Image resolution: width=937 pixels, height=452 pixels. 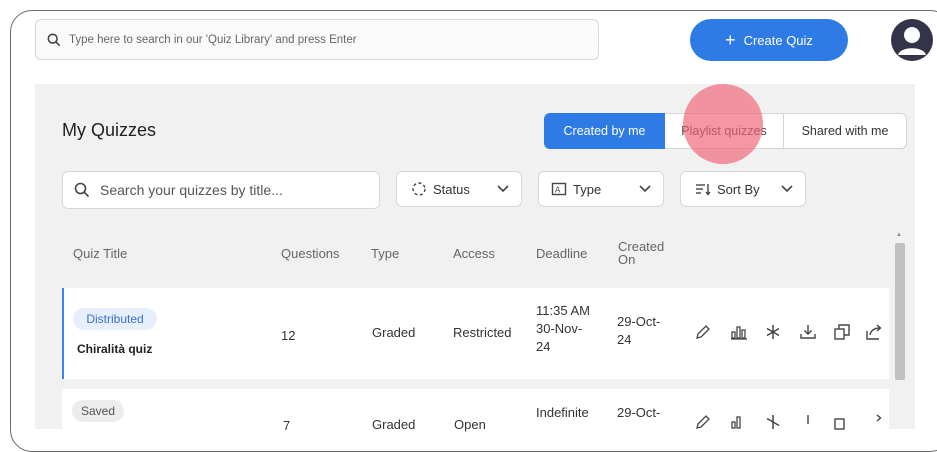 What do you see at coordinates (100, 253) in the screenshot?
I see `header-quiz-title: Quiz Title` at bounding box center [100, 253].